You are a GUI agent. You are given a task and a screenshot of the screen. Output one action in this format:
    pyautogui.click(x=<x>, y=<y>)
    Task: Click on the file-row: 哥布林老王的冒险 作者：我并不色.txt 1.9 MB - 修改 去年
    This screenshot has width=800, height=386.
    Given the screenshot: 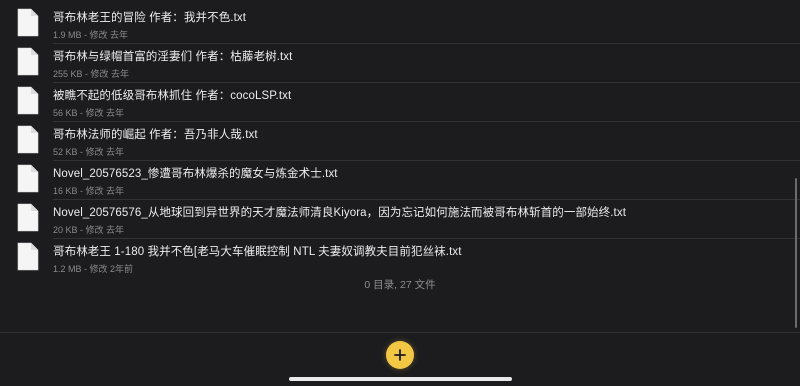 What is the action you would take?
    pyautogui.click(x=400, y=24)
    